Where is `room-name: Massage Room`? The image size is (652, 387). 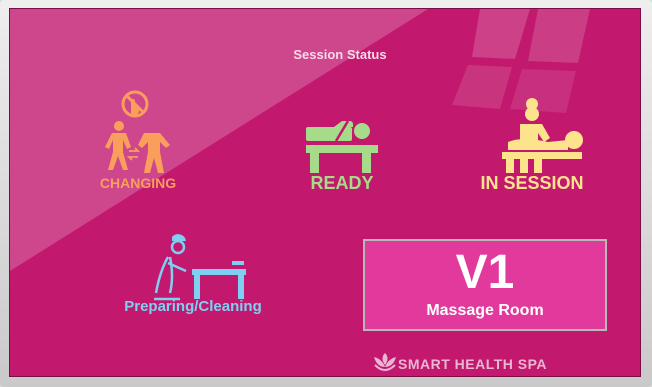 room-name: Massage Room is located at coordinates (485, 310).